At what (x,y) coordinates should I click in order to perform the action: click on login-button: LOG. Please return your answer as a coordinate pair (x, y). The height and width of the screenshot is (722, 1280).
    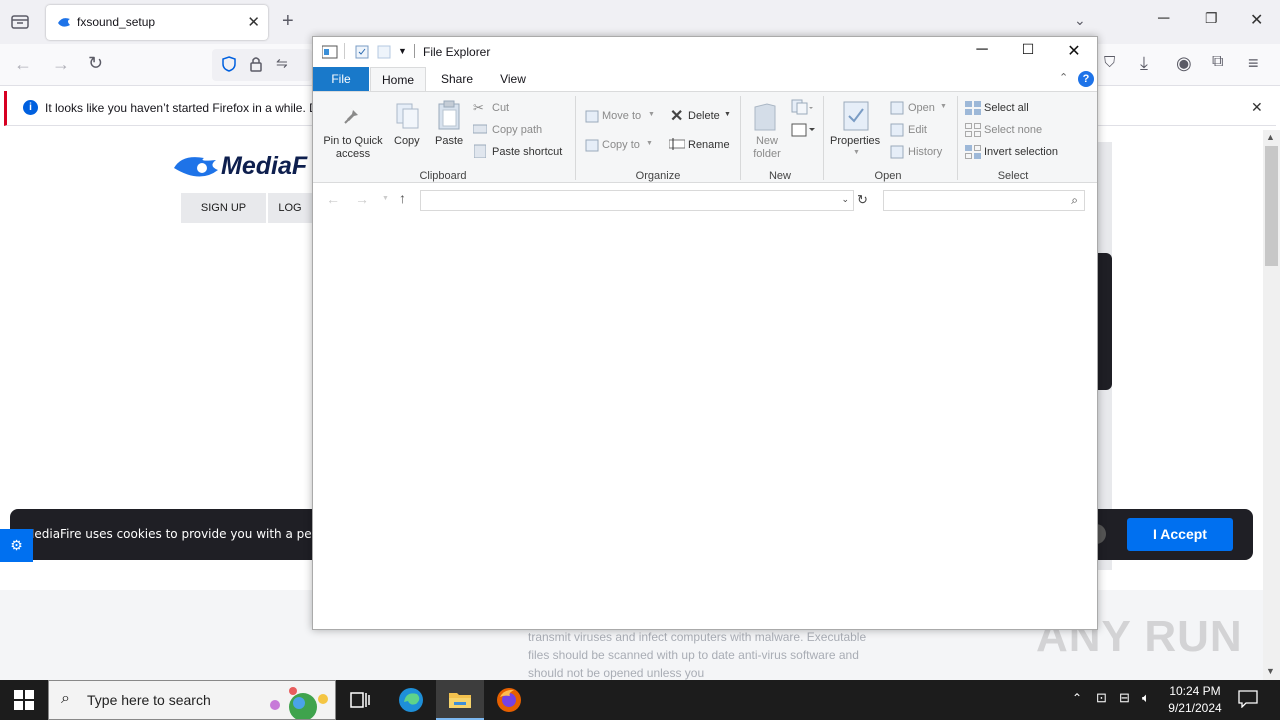
    Looking at the image, I should click on (290, 208).